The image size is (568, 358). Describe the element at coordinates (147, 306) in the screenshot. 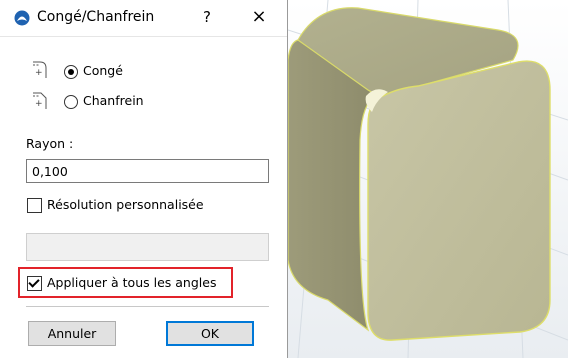

I see `separator` at that location.